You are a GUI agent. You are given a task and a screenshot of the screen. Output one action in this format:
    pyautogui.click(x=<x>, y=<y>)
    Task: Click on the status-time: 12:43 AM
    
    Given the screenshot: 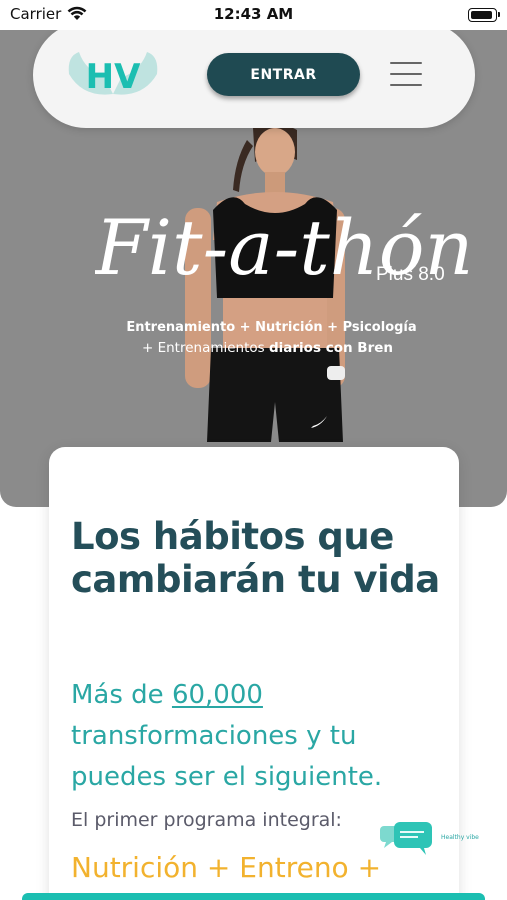 What is the action you would take?
    pyautogui.click(x=253, y=14)
    